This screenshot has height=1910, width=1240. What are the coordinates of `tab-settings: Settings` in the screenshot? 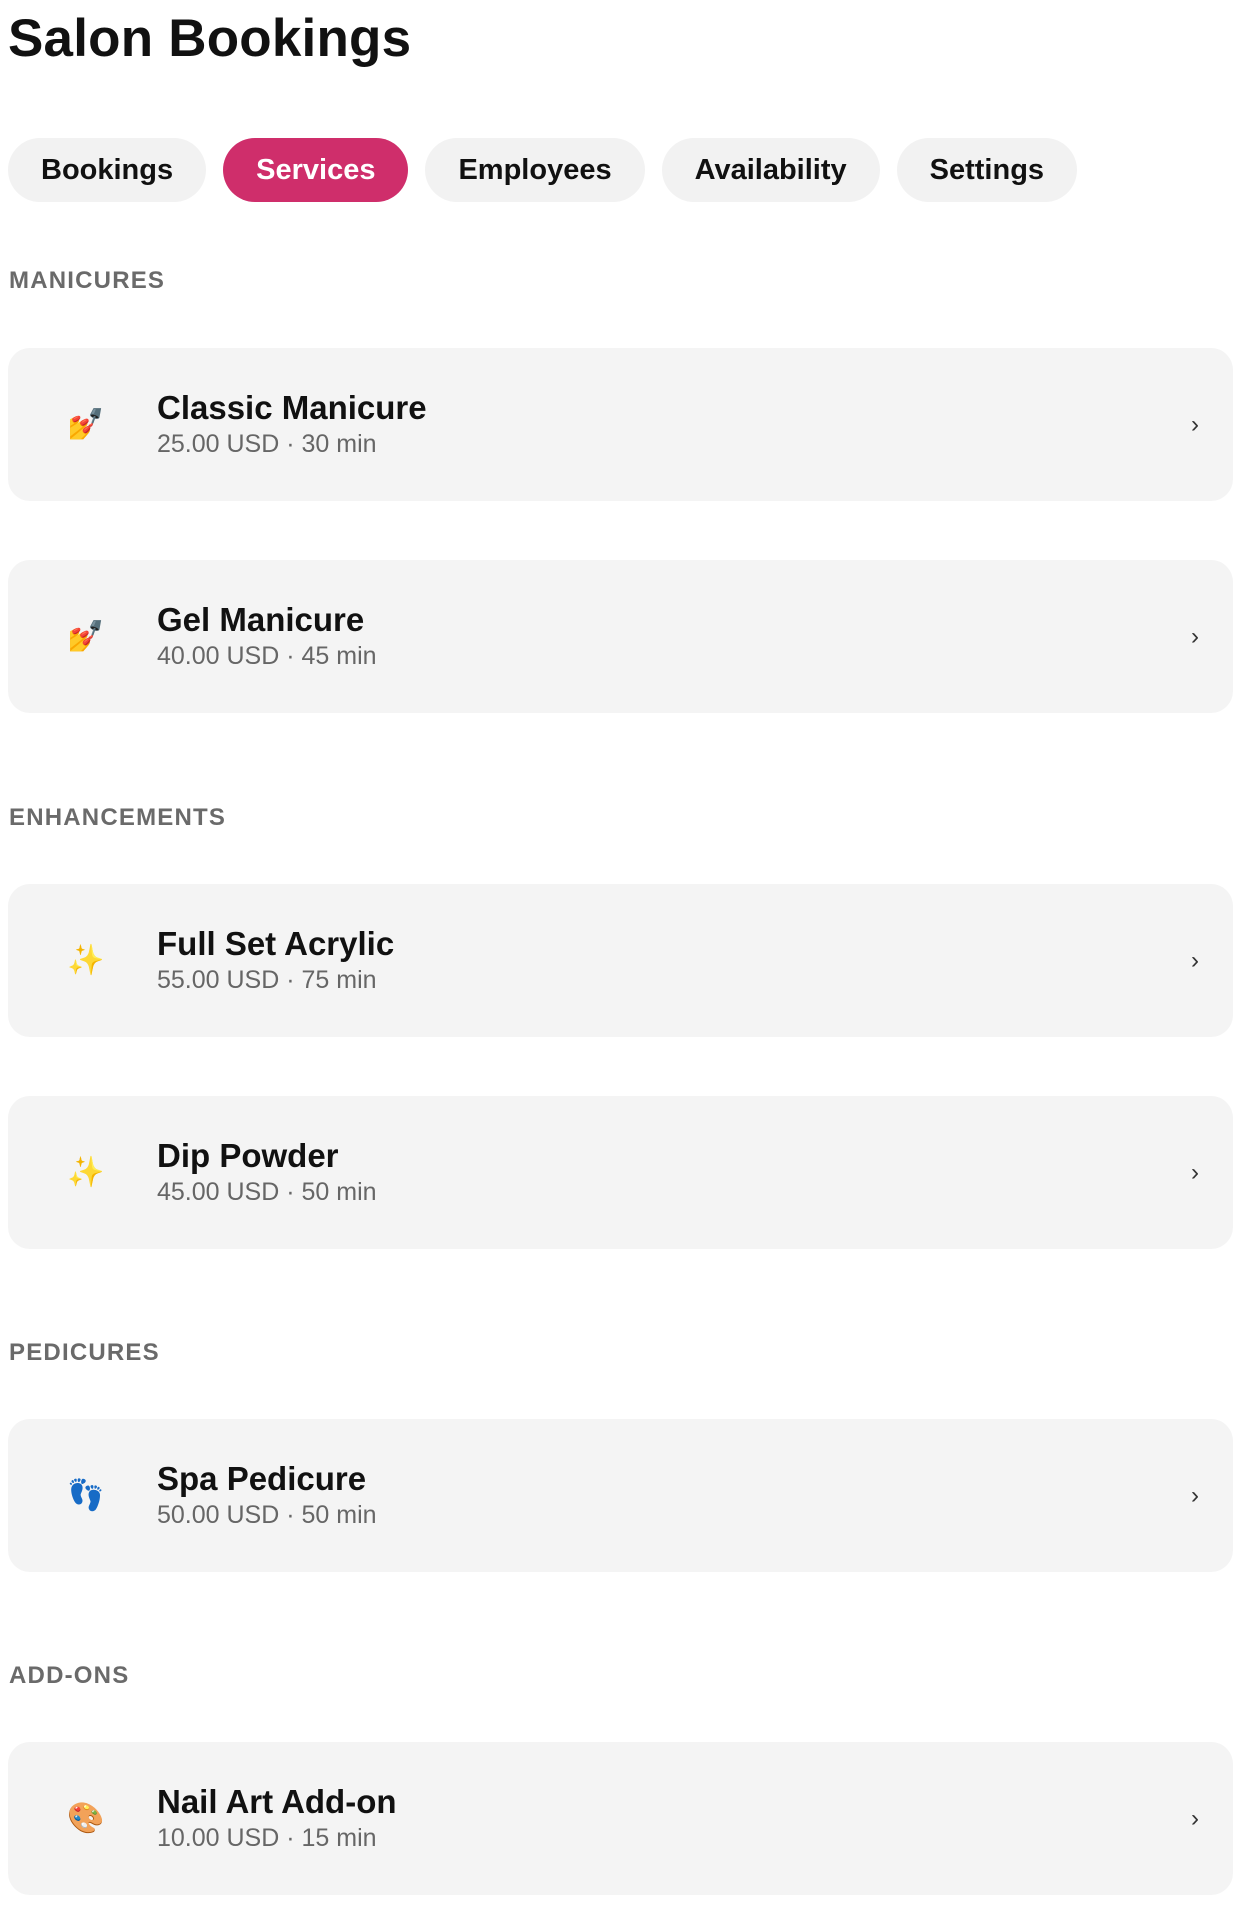 It's located at (987, 170).